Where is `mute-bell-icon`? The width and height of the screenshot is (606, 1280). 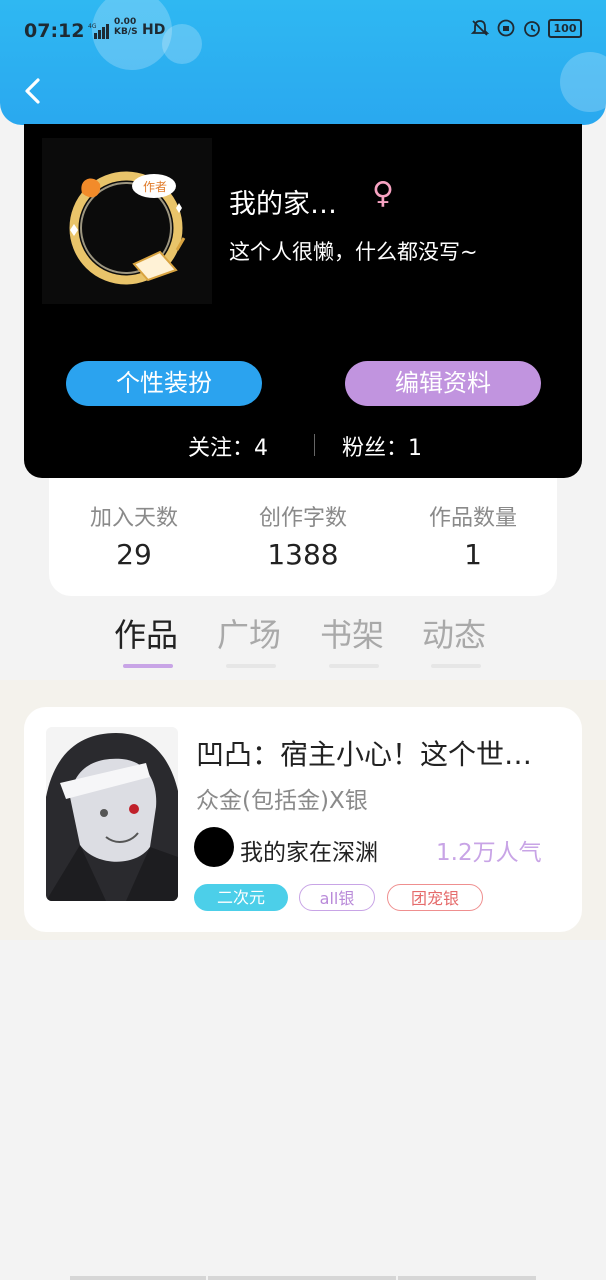 mute-bell-icon is located at coordinates (480, 28).